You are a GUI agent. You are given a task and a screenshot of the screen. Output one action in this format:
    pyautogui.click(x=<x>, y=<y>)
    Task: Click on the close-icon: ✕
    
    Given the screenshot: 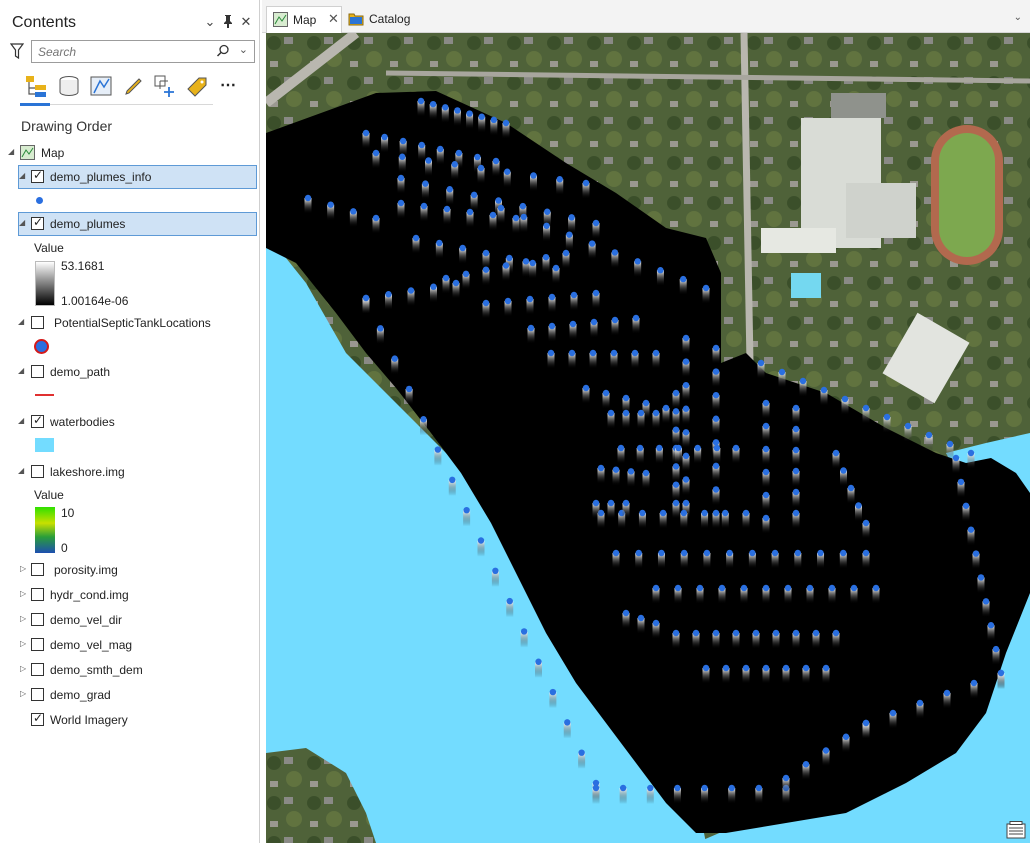 What is the action you would take?
    pyautogui.click(x=246, y=22)
    